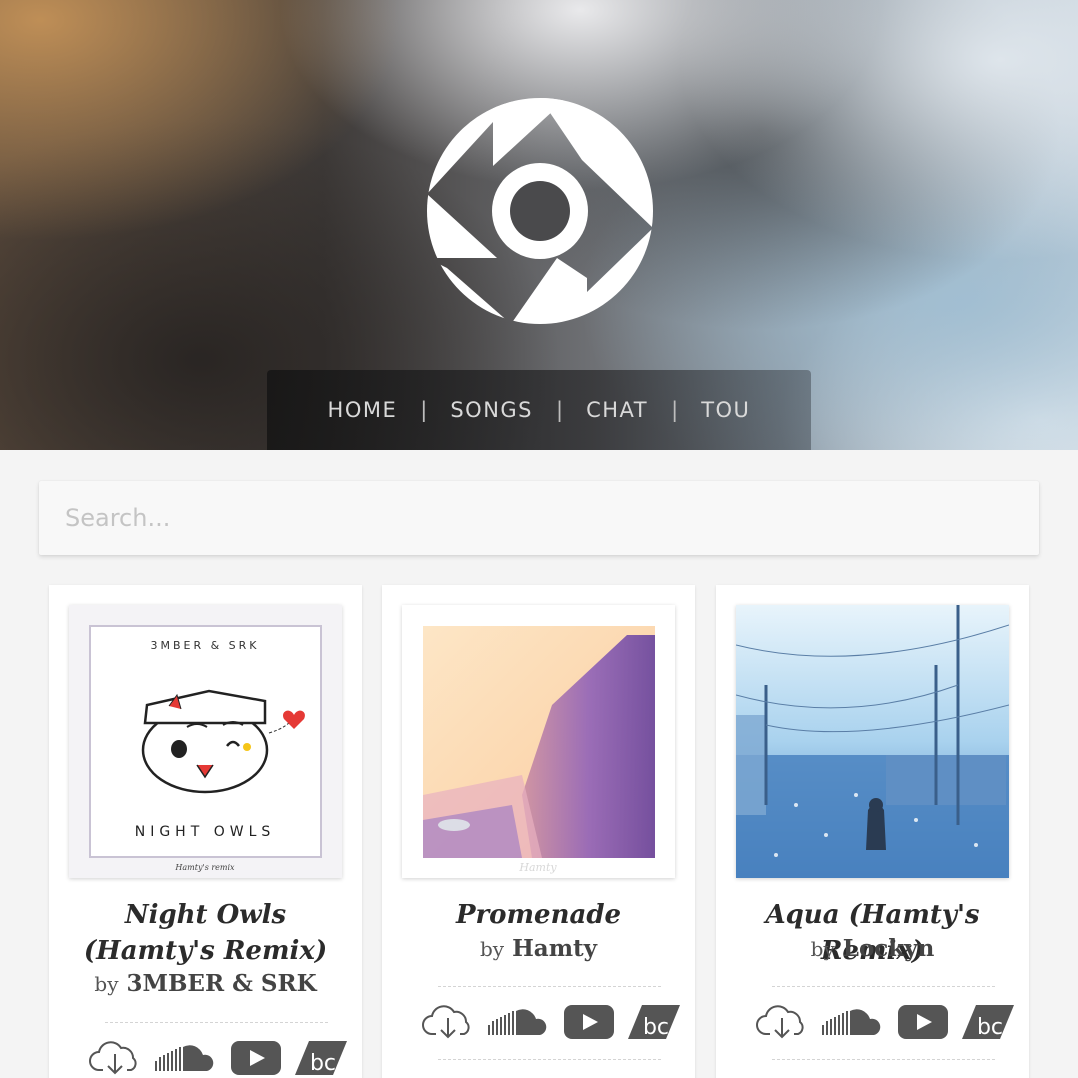 The image size is (1078, 1078). I want to click on nav-songs-link: SONGS, so click(491, 410).